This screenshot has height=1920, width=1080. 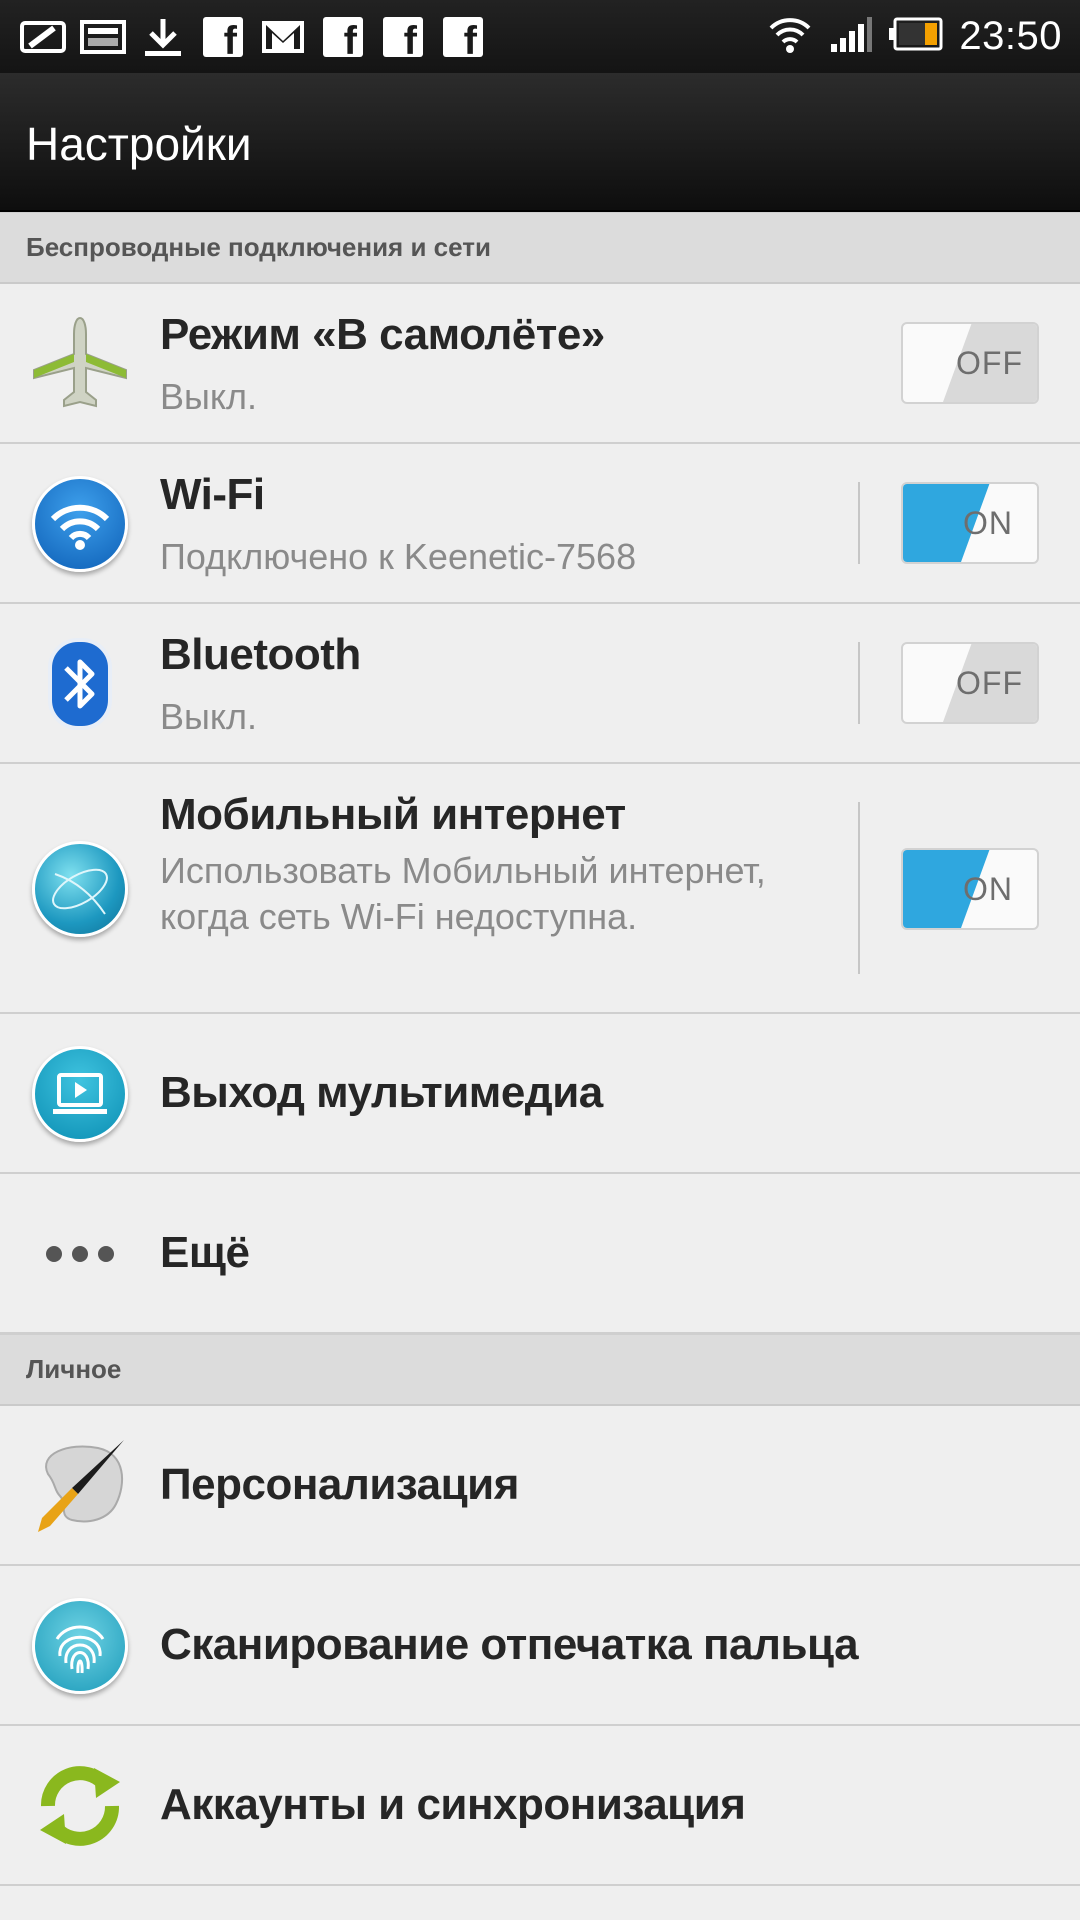 I want to click on item-title: Режим «В самолёте», so click(x=382, y=334).